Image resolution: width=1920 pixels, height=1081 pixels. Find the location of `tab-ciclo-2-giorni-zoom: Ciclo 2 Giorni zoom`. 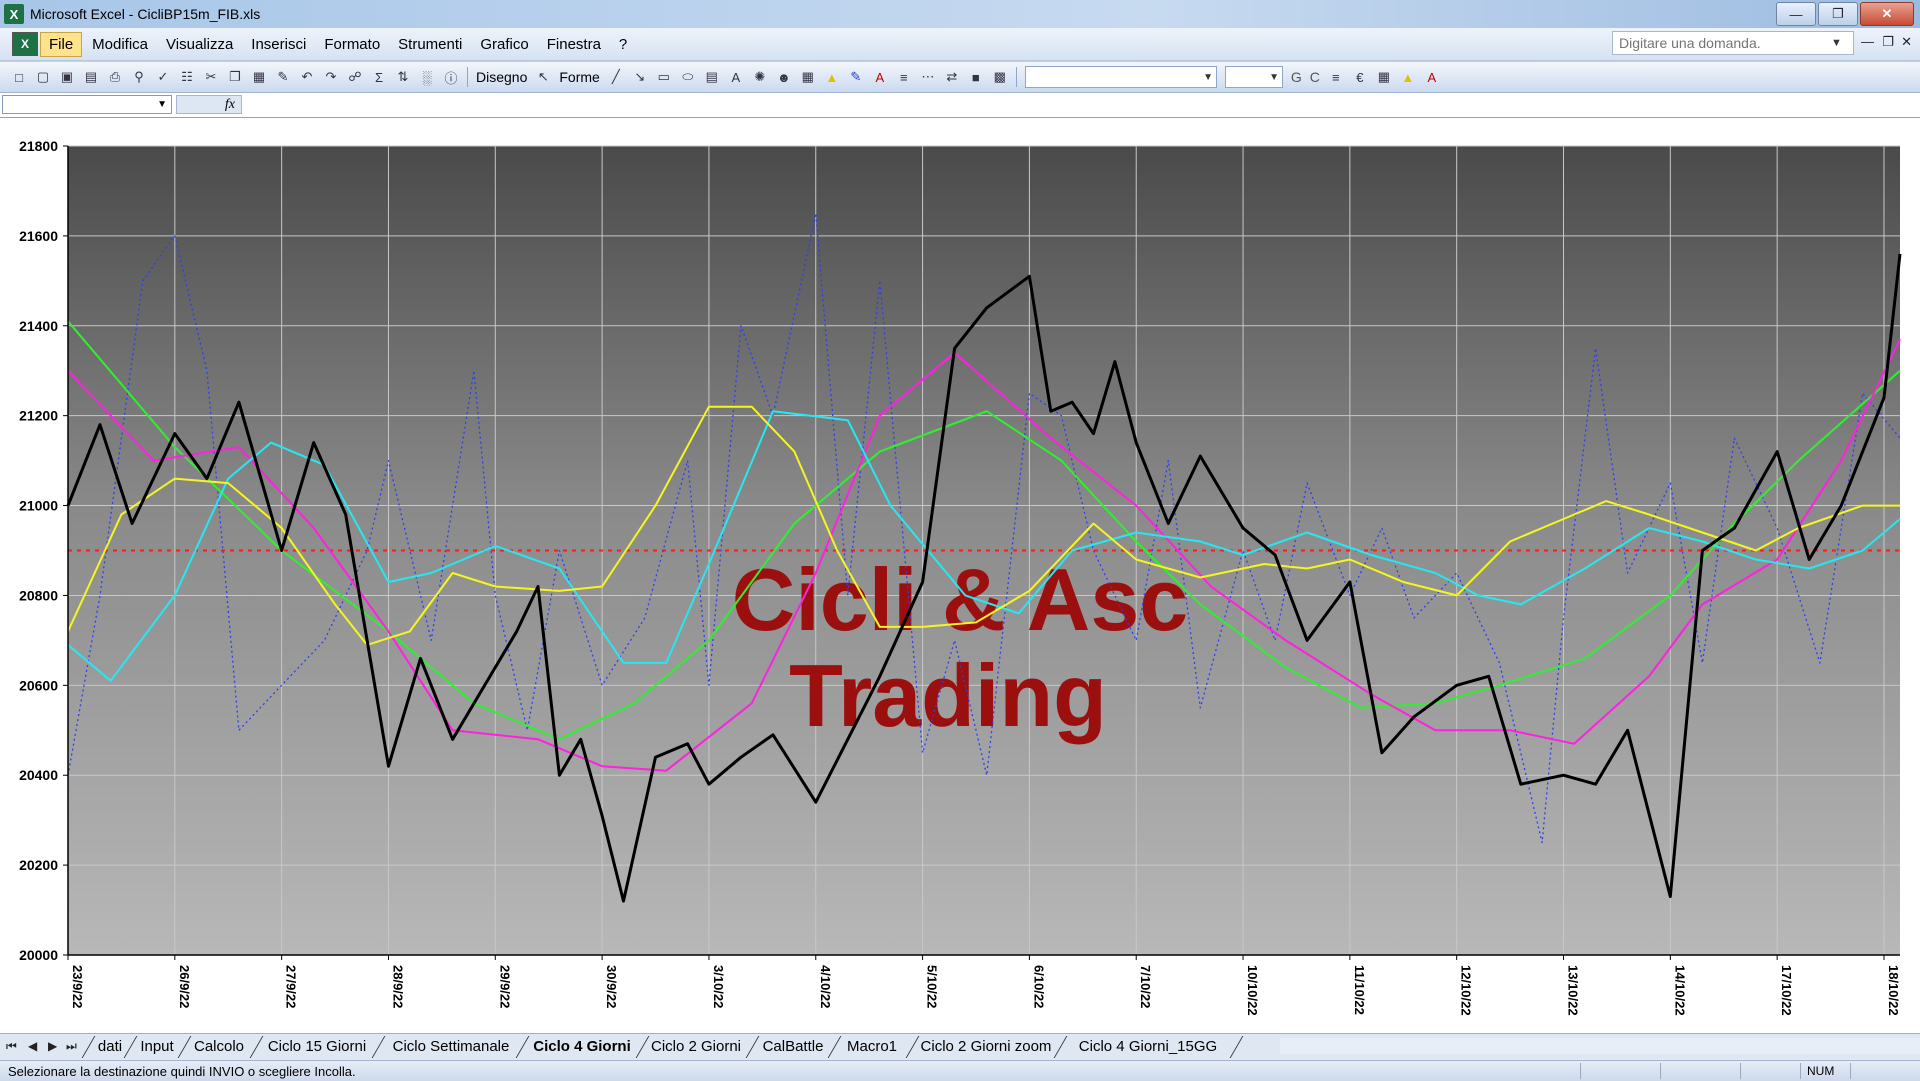

tab-ciclo-2-giorni-zoom: Ciclo 2 Giorni zoom is located at coordinates (986, 1046).